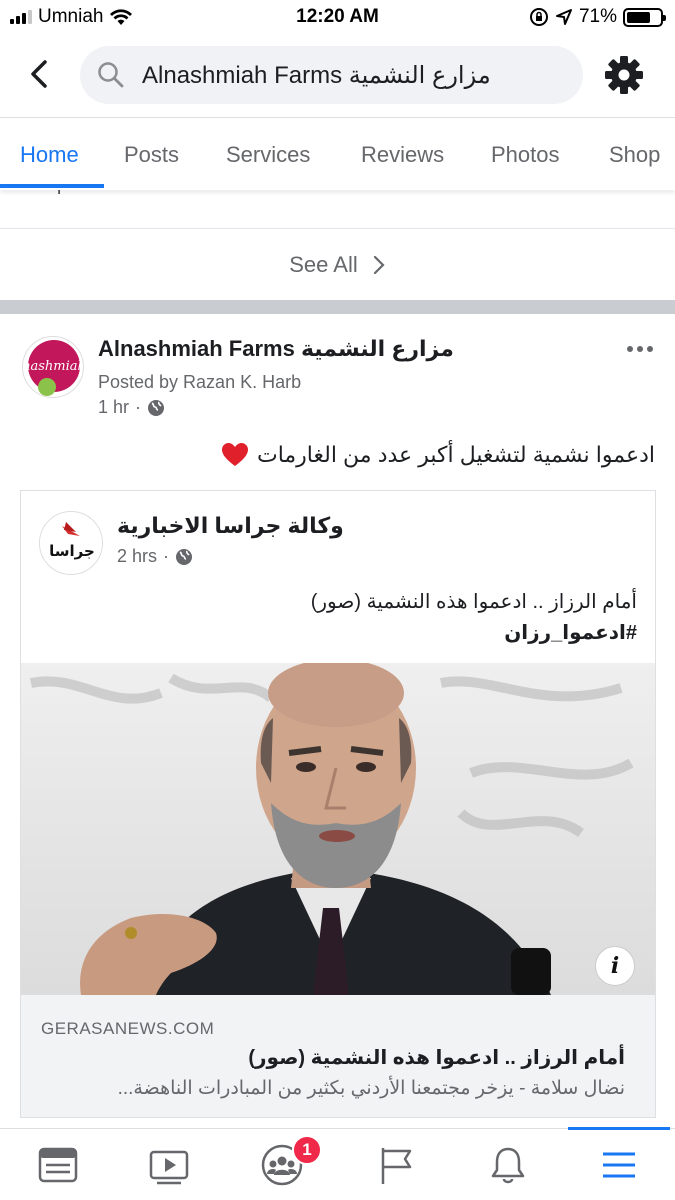 The width and height of the screenshot is (675, 1200). I want to click on post-timestamp: 1 hr ·, so click(131, 407).